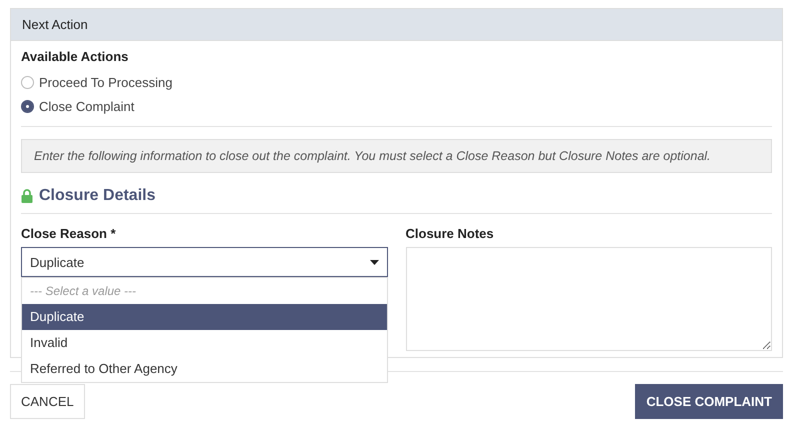  What do you see at coordinates (204, 343) in the screenshot?
I see `dropdown-option: Invalid` at bounding box center [204, 343].